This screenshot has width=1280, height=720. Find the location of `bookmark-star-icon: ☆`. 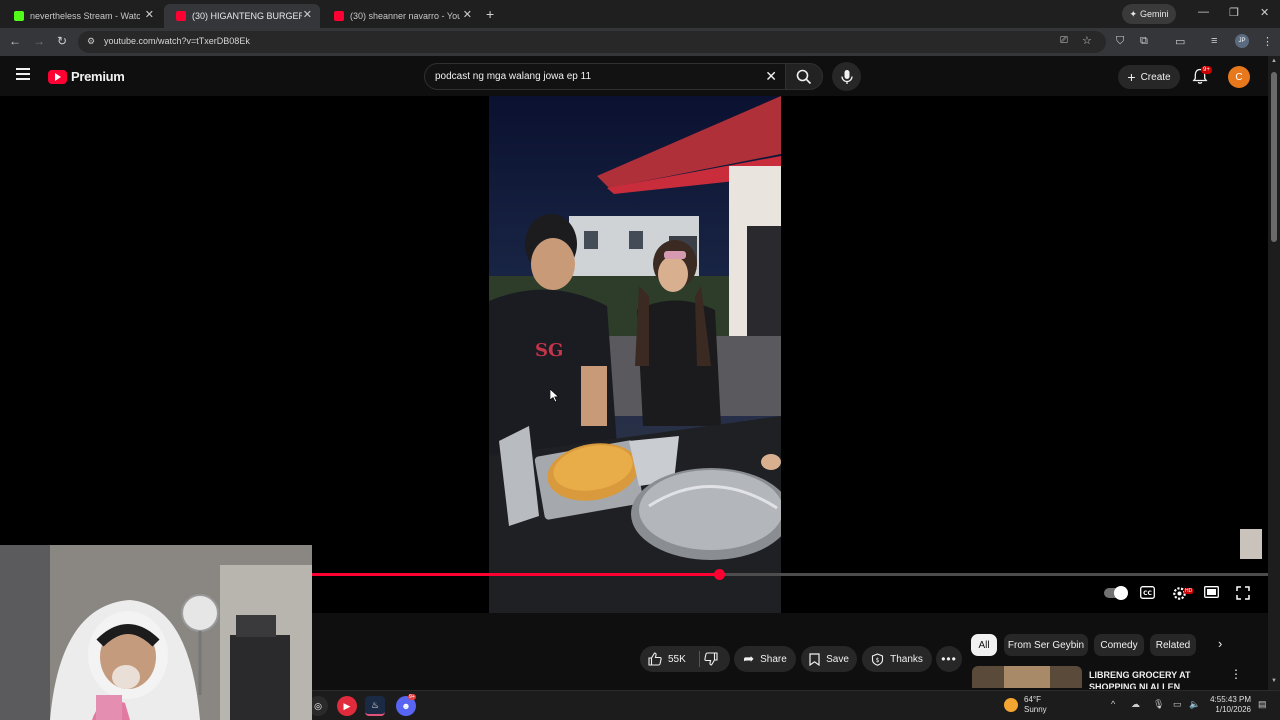

bookmark-star-icon: ☆ is located at coordinates (1087, 40).